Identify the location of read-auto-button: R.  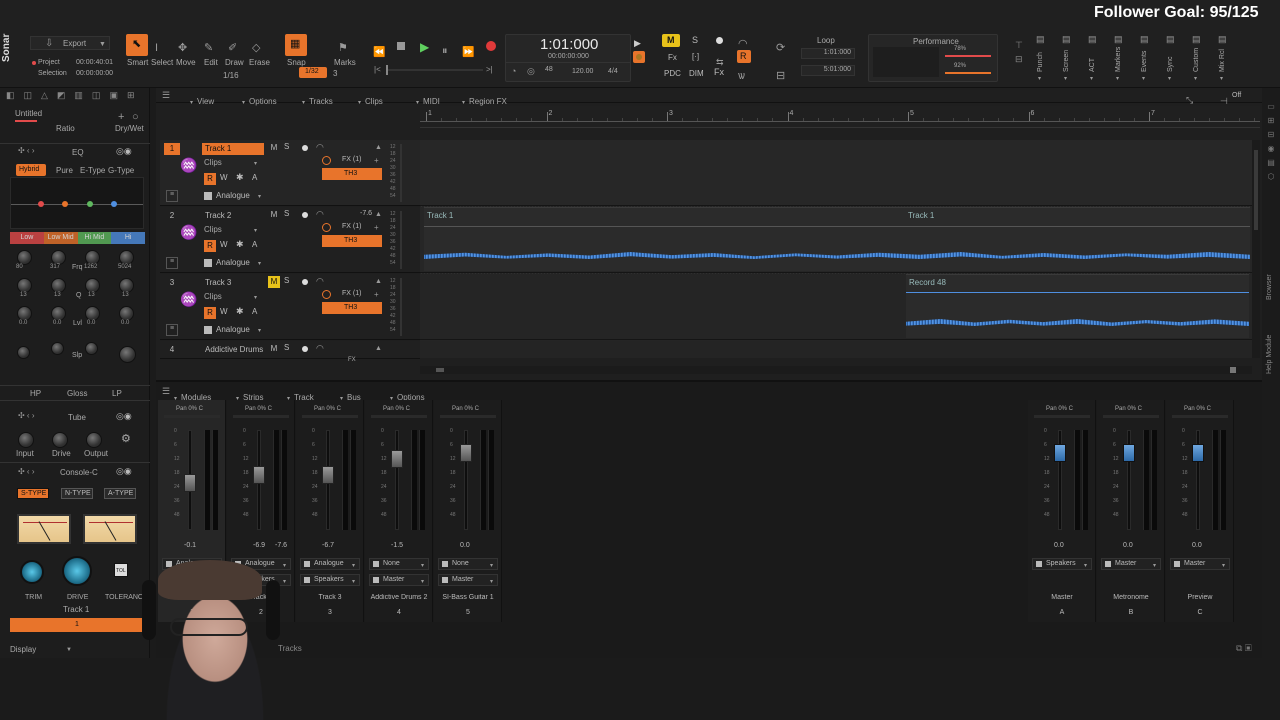
(210, 179).